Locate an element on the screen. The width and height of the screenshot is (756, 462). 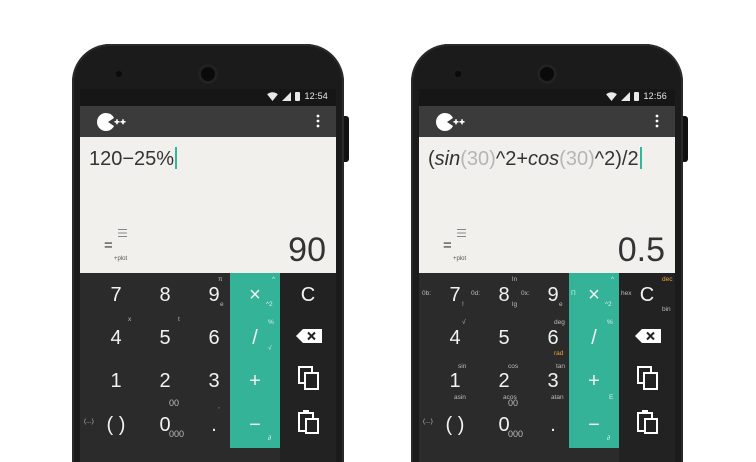
status-bar: 12:54 is located at coordinates (208, 97).